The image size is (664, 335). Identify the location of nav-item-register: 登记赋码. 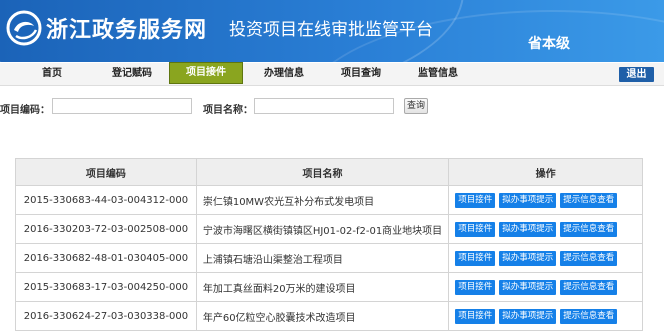
(132, 74).